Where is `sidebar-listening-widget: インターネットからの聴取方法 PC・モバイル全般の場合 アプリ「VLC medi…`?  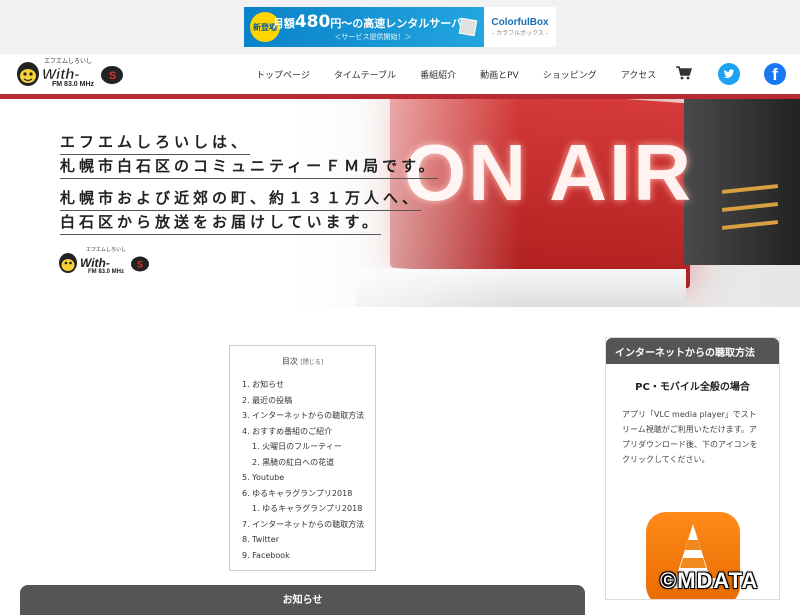
sidebar-listening-widget: インターネットからの聴取方法 PC・モバイル全般の場合 アプリ「VLC medi… is located at coordinates (692, 468).